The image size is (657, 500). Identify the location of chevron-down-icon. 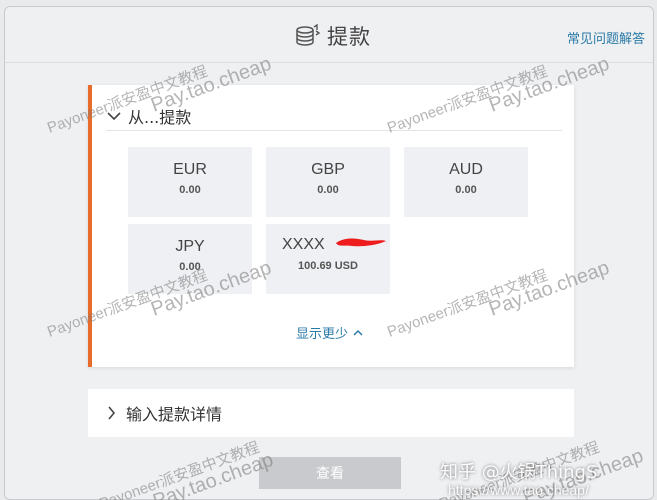
(114, 115).